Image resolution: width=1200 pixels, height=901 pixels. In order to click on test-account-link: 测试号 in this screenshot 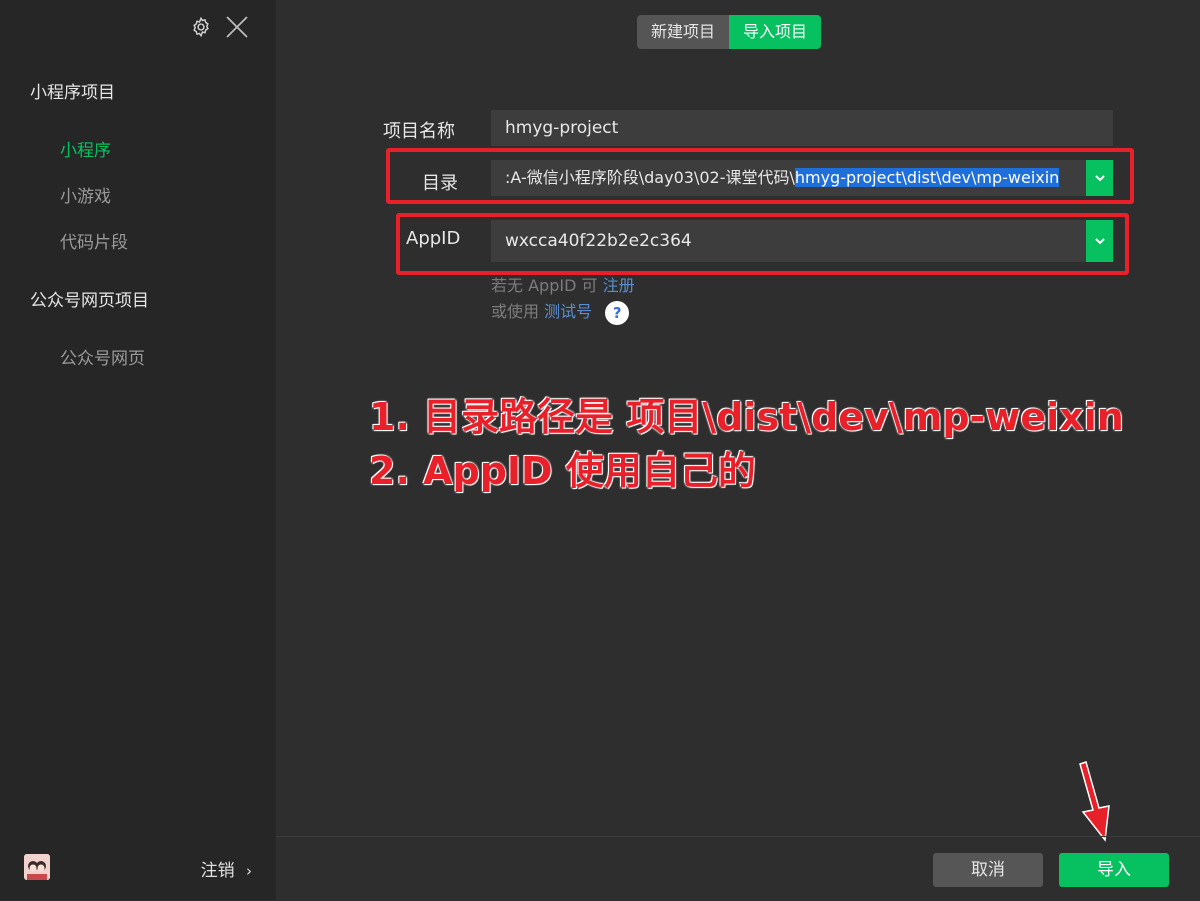, I will do `click(568, 311)`.